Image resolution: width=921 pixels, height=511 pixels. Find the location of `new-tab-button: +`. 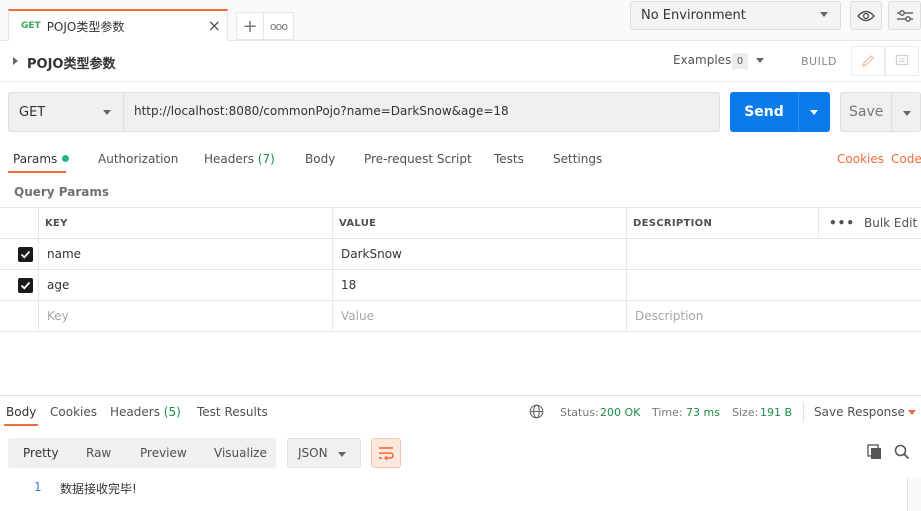

new-tab-button: + is located at coordinates (250, 26).